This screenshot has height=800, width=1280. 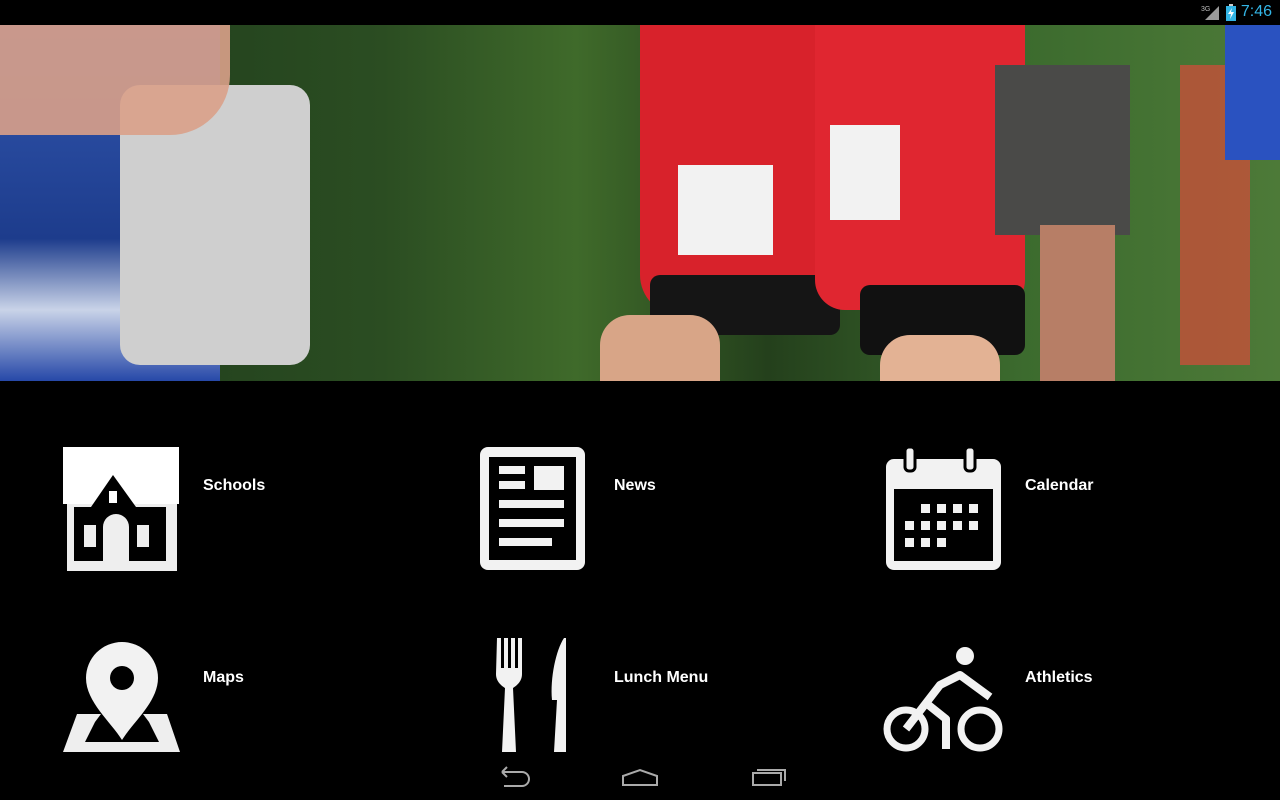 What do you see at coordinates (532, 508) in the screenshot?
I see `newspaper-icon` at bounding box center [532, 508].